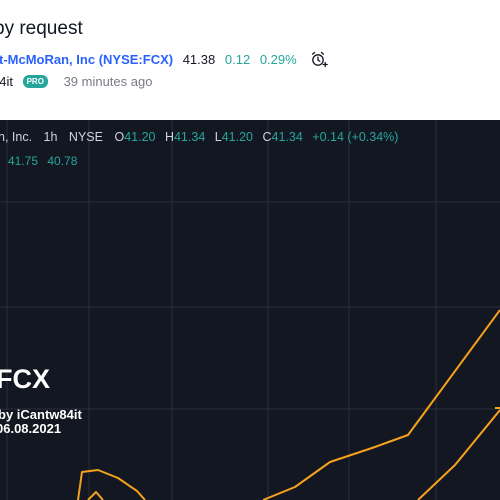 This screenshot has width=500, height=500. What do you see at coordinates (6, 81) in the screenshot?
I see `author-name: 84it` at bounding box center [6, 81].